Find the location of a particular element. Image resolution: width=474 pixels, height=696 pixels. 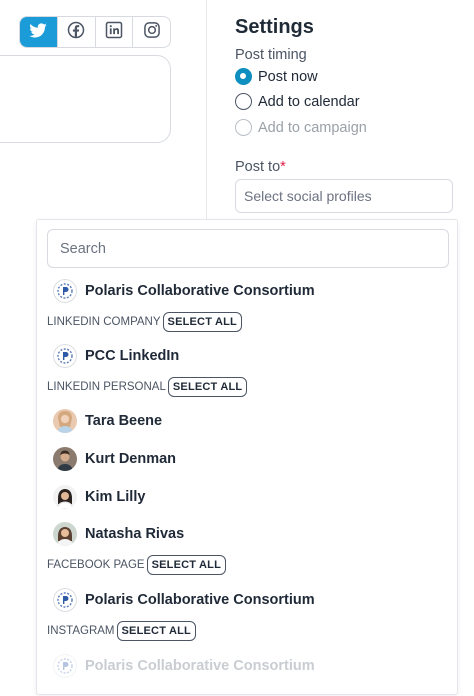

radio-post-now: Post now is located at coordinates (276, 76).